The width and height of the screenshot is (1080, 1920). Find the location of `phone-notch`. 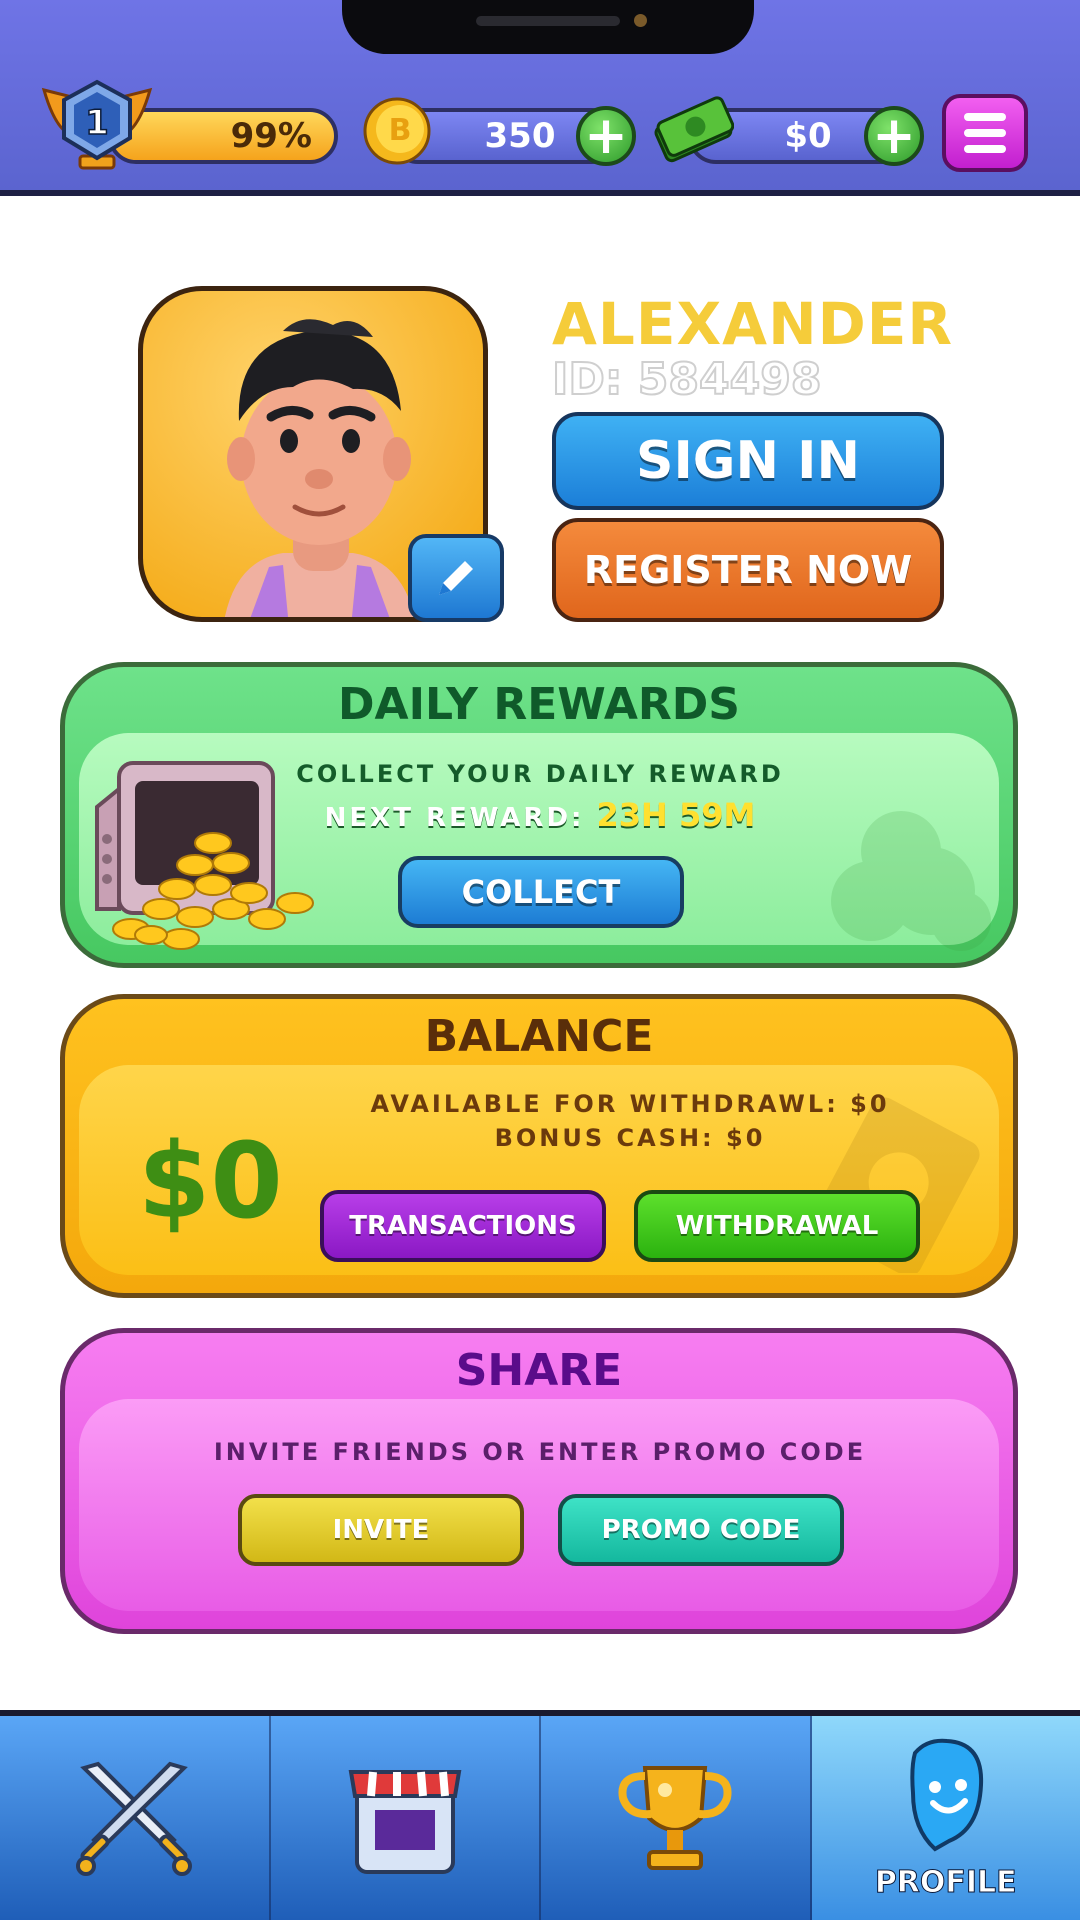

phone-notch is located at coordinates (548, 27).